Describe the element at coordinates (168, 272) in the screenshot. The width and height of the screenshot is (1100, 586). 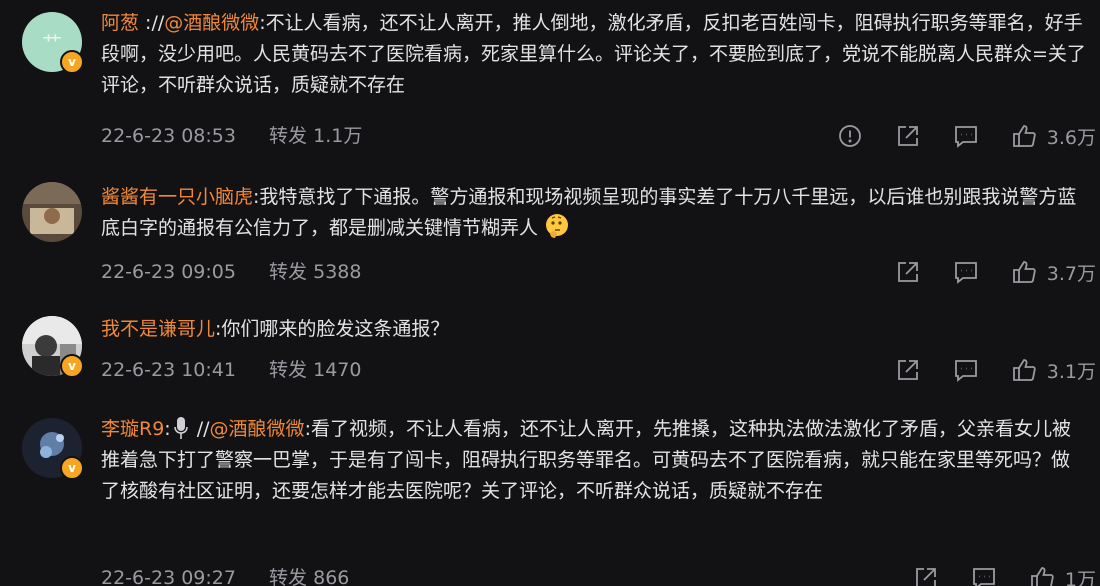
I see `timestamp: 22-6-23 09:05` at that location.